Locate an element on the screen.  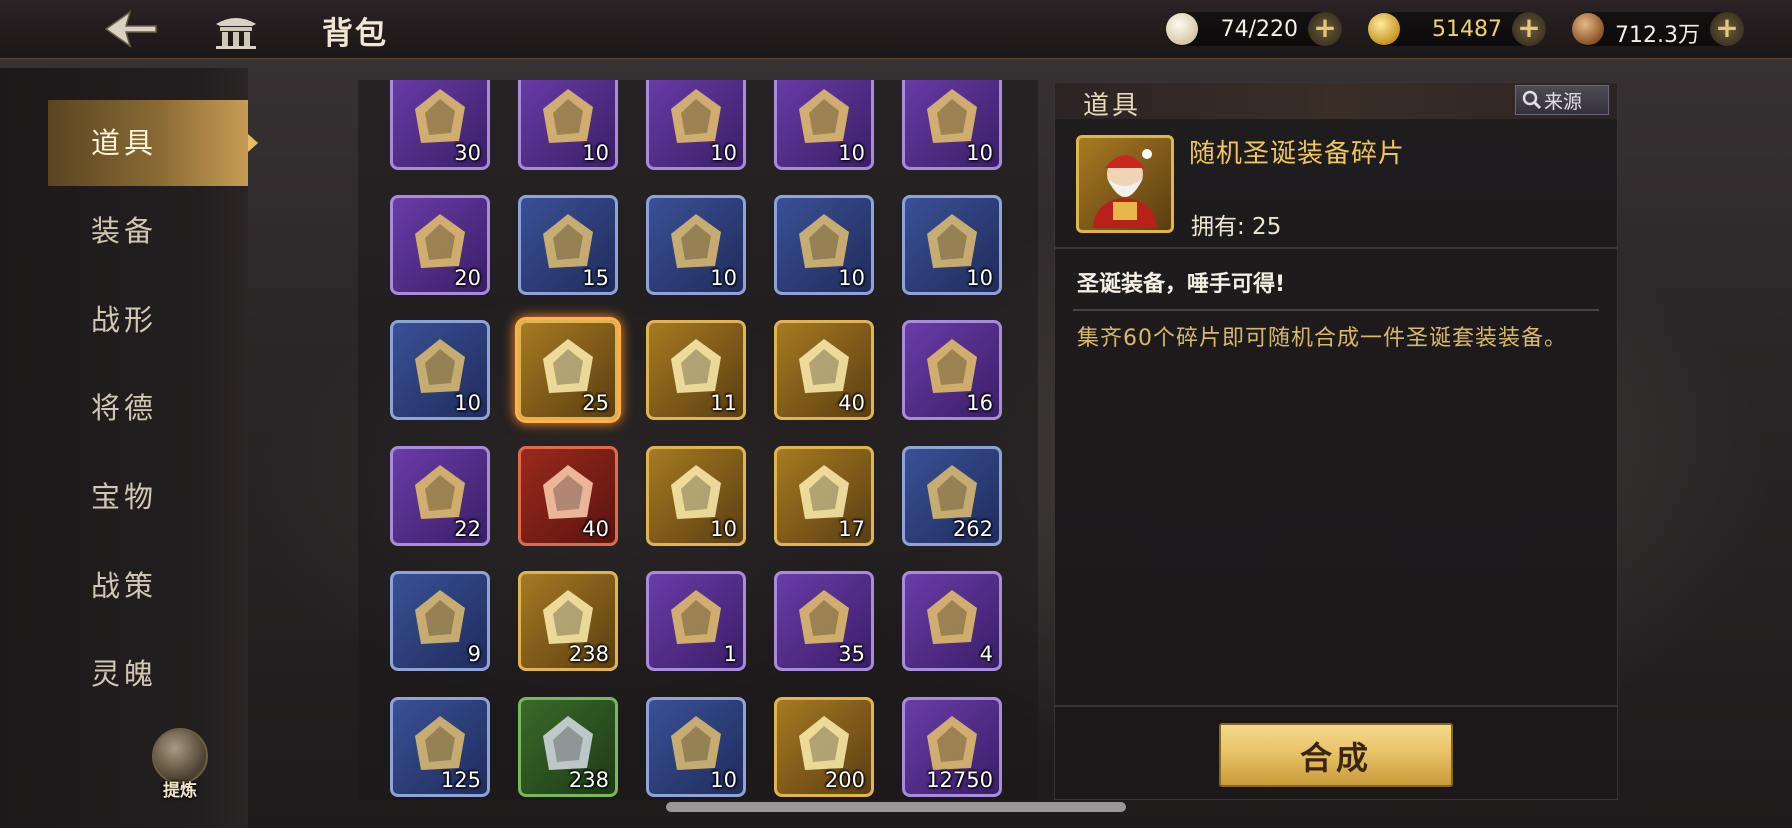
add-copper-button: + is located at coordinates (1727, 29).